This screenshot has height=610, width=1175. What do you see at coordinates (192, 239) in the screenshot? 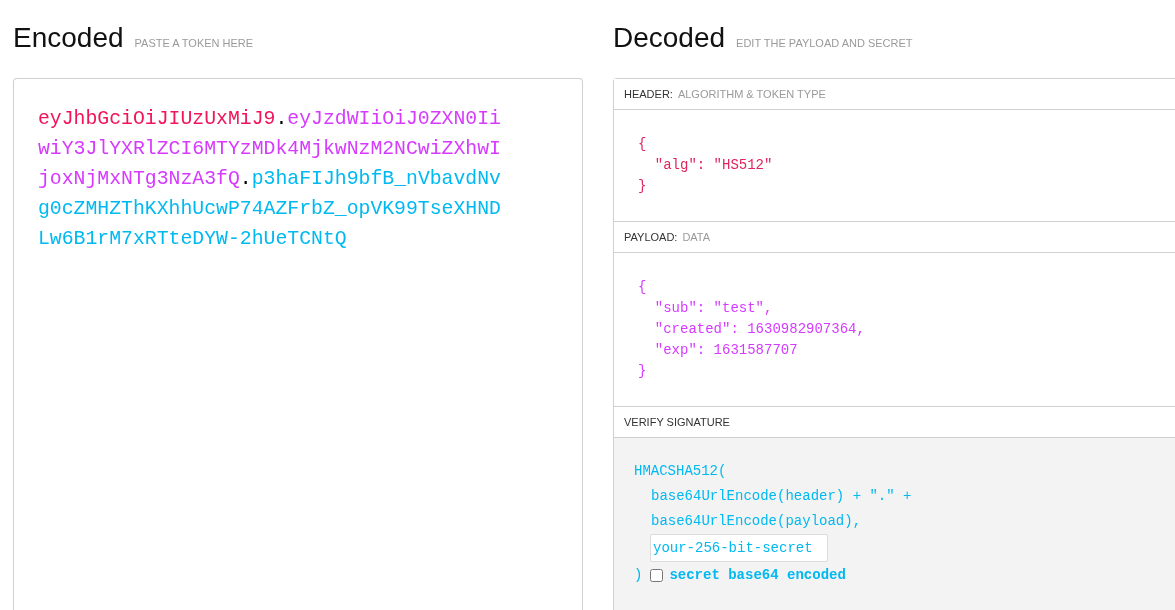
I see `token-part: Lw6B1rM7xRTteDYW-2hUeTCNtQ` at bounding box center [192, 239].